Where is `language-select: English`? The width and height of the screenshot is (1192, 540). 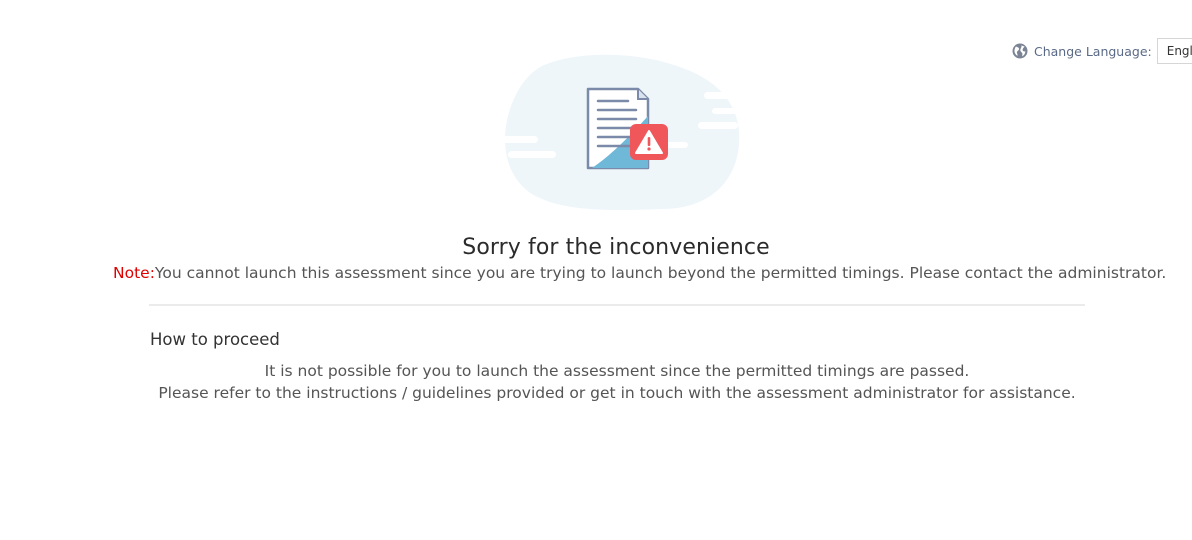
language-select: English is located at coordinates (1174, 51).